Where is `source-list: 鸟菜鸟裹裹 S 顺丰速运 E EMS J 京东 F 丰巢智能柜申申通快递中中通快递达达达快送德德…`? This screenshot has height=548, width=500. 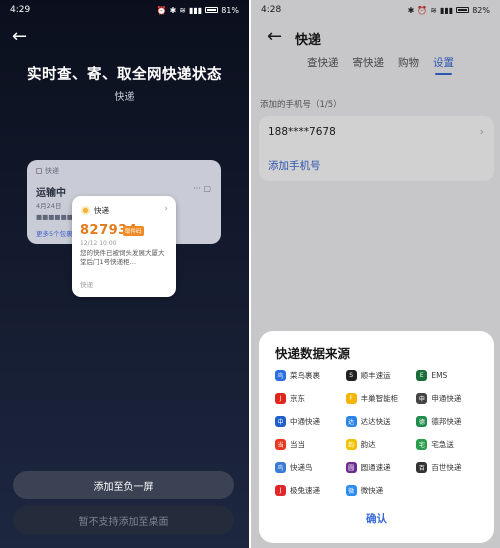 source-list: 鸟菜鸟裹裹 S 顺丰速运 E EMS J 京东 F 丰巢智能柜申申通快递中中通快递达达达快送德德… is located at coordinates (381, 432).